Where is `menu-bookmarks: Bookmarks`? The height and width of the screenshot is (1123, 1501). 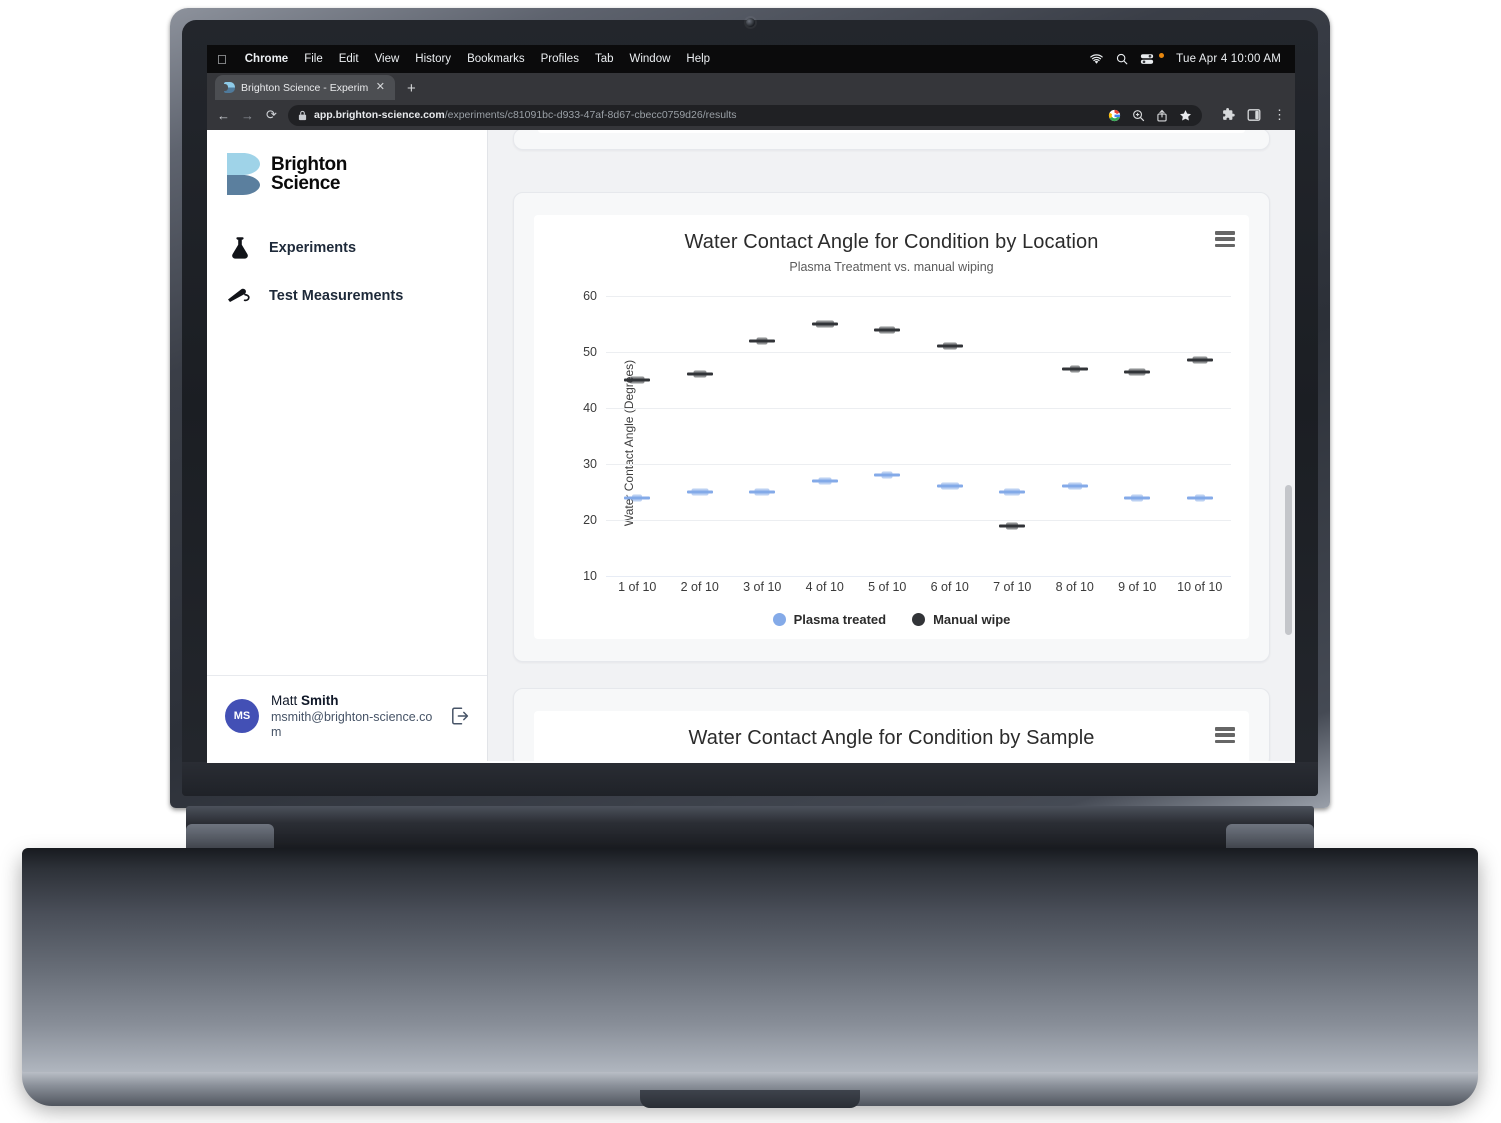 menu-bookmarks: Bookmarks is located at coordinates (496, 59).